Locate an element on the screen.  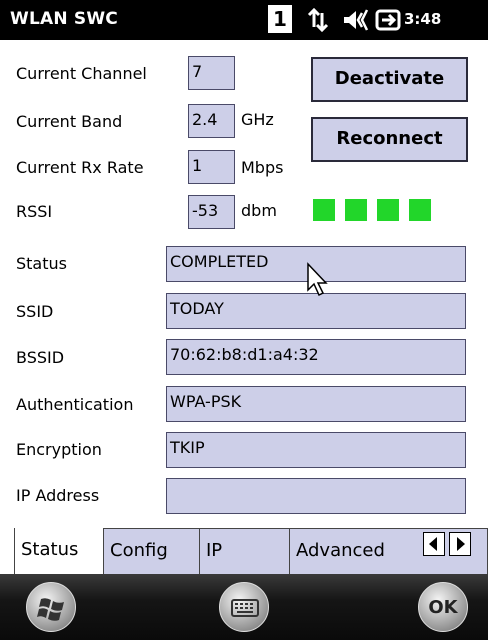
keyboard-button is located at coordinates (244, 607).